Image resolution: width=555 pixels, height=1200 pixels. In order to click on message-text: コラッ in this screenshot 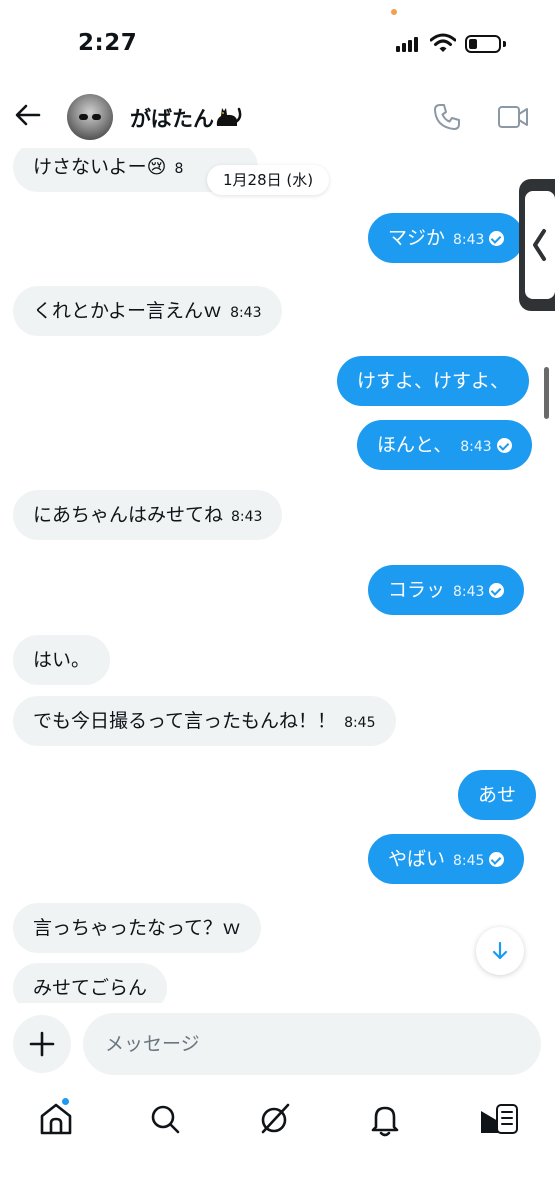, I will do `click(417, 590)`.